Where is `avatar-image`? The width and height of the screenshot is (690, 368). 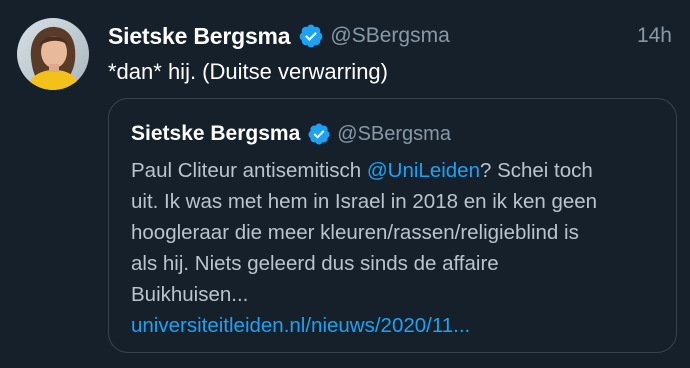 avatar-image is located at coordinates (53, 54).